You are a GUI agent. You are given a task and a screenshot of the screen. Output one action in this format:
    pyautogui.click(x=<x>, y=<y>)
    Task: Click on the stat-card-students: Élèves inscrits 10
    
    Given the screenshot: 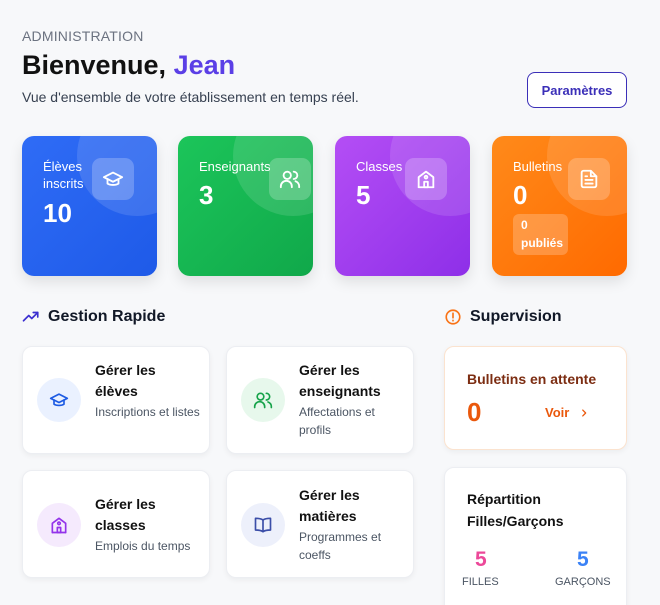 What is the action you would take?
    pyautogui.click(x=89, y=206)
    